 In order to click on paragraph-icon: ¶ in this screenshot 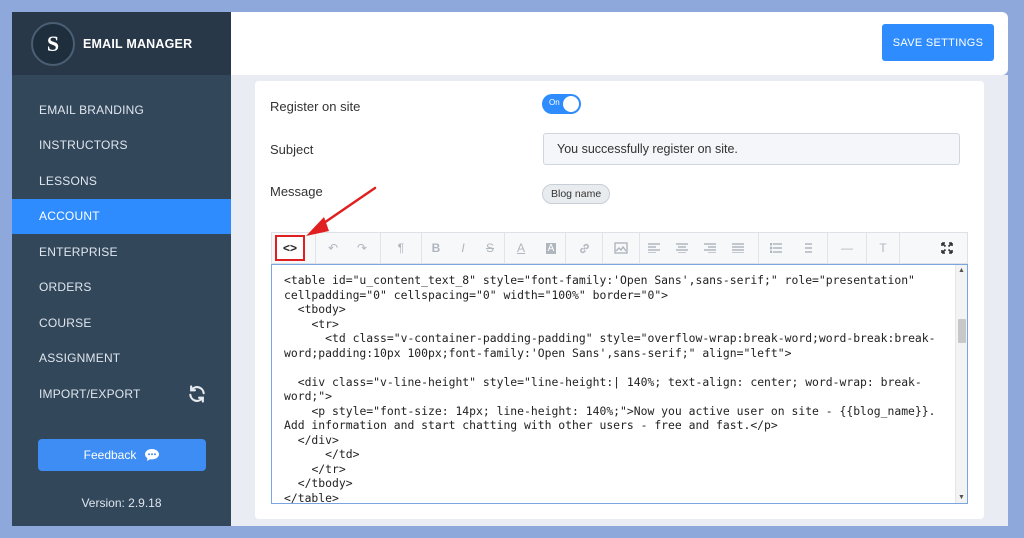, I will do `click(401, 248)`.